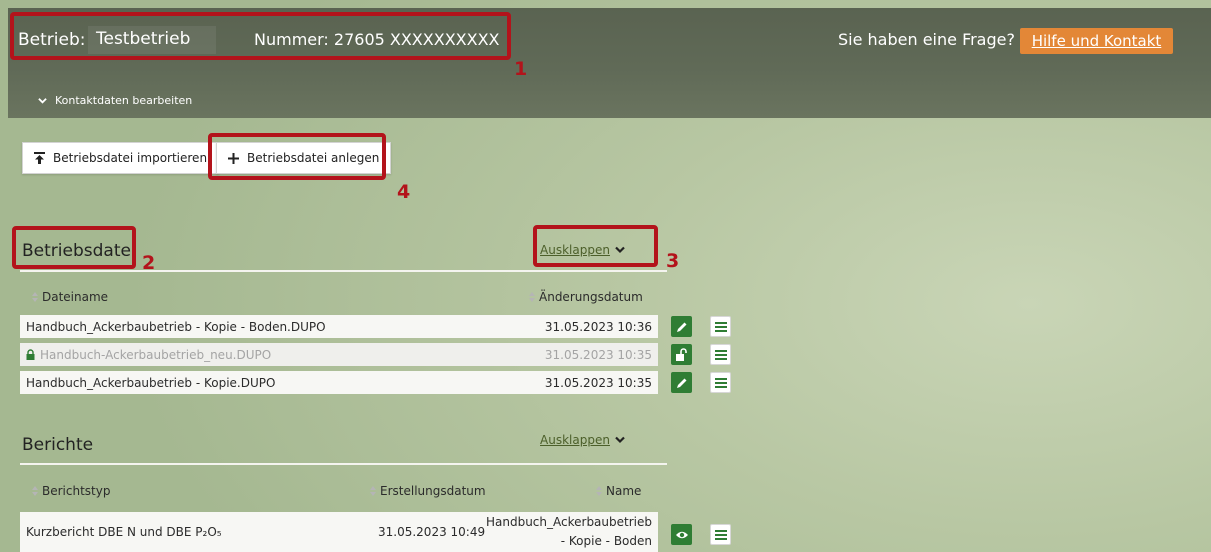 Image resolution: width=1211 pixels, height=552 pixels. I want to click on annotation-number-3: 3, so click(673, 261).